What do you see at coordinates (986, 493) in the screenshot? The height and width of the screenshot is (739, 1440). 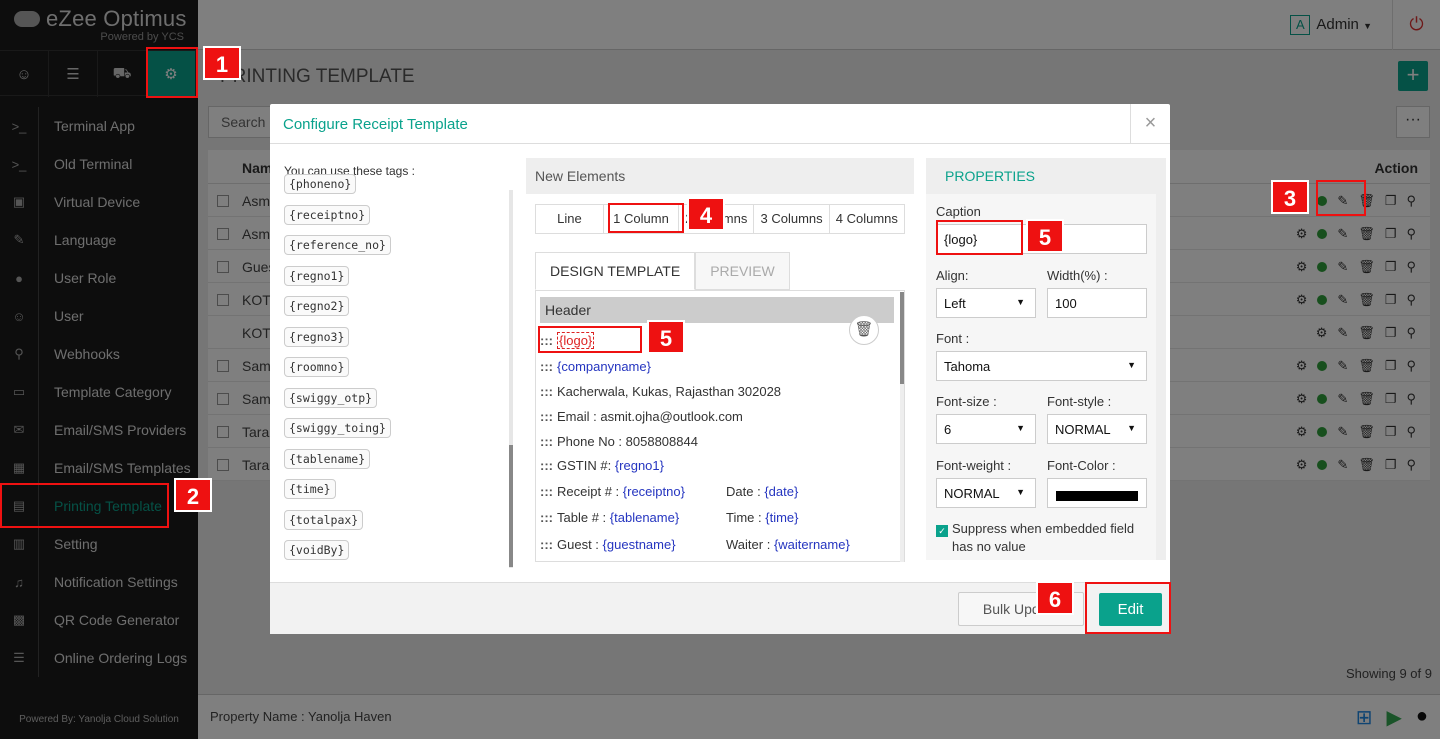 I see `fontweight-select: NORMAL ▼` at bounding box center [986, 493].